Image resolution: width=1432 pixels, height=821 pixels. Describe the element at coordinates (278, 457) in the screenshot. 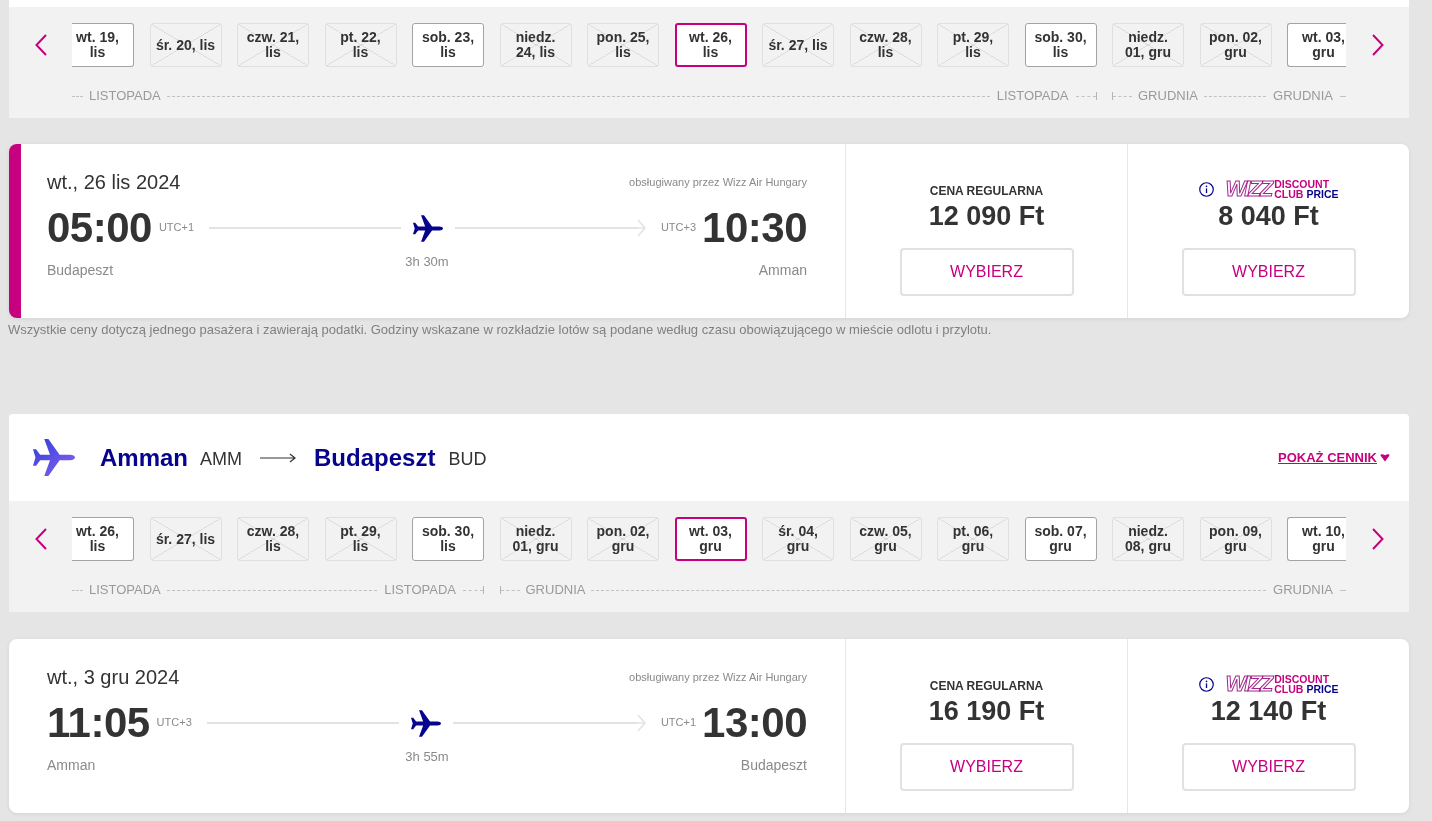

I see `arrow-right-icon` at that location.